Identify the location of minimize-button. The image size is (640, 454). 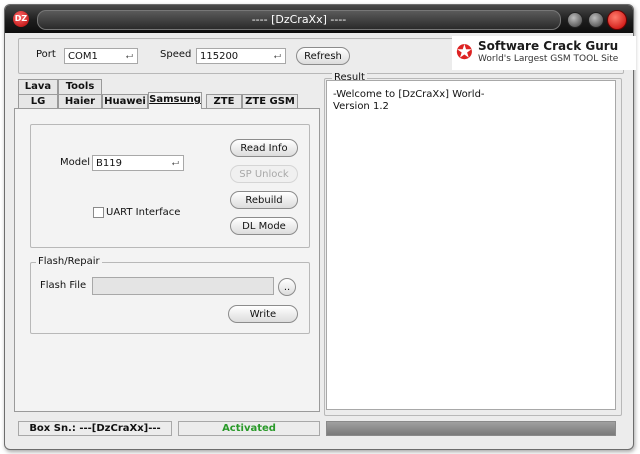
(575, 20).